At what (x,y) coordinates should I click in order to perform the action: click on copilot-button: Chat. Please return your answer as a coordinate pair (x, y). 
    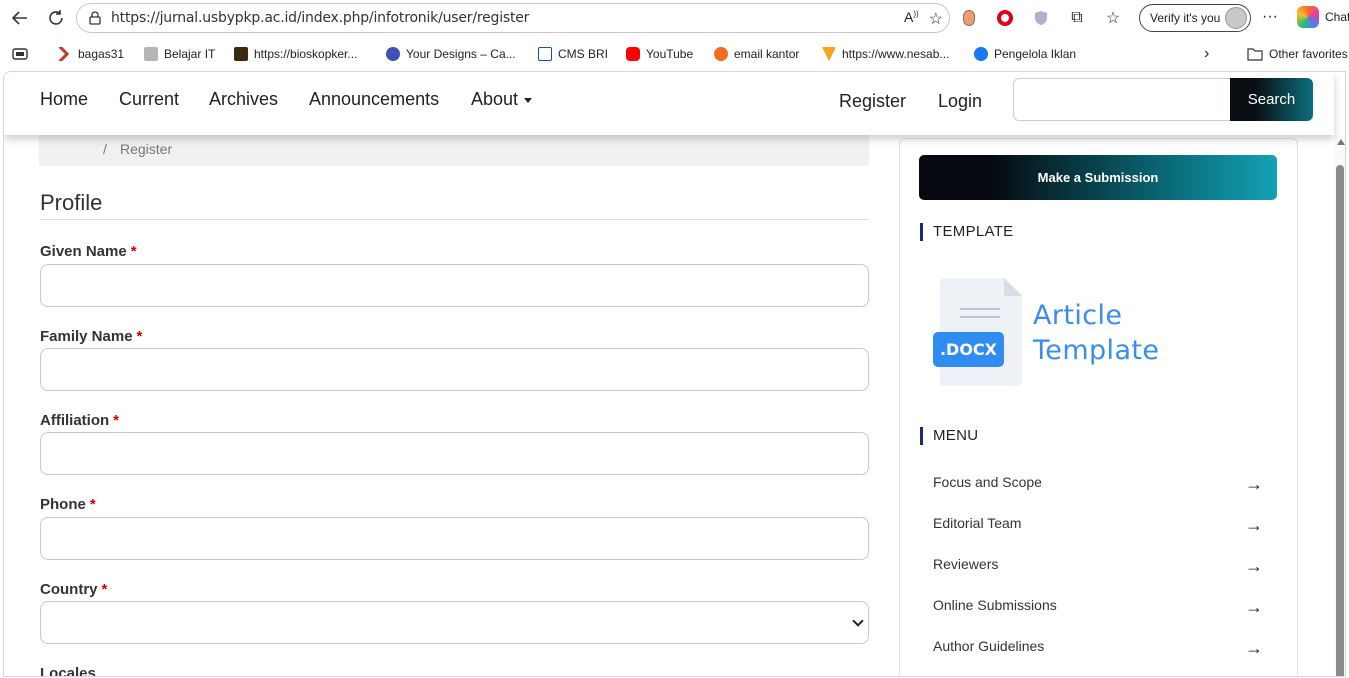
    Looking at the image, I should click on (1323, 17).